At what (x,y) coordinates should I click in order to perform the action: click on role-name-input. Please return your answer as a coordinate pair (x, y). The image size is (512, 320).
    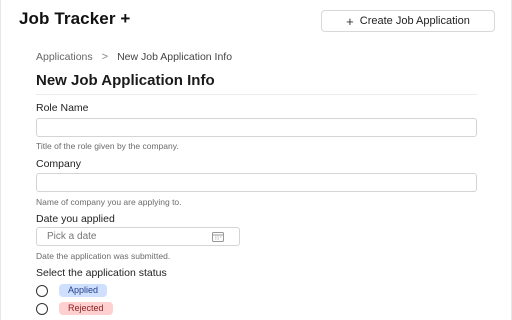
    Looking at the image, I should click on (256, 127).